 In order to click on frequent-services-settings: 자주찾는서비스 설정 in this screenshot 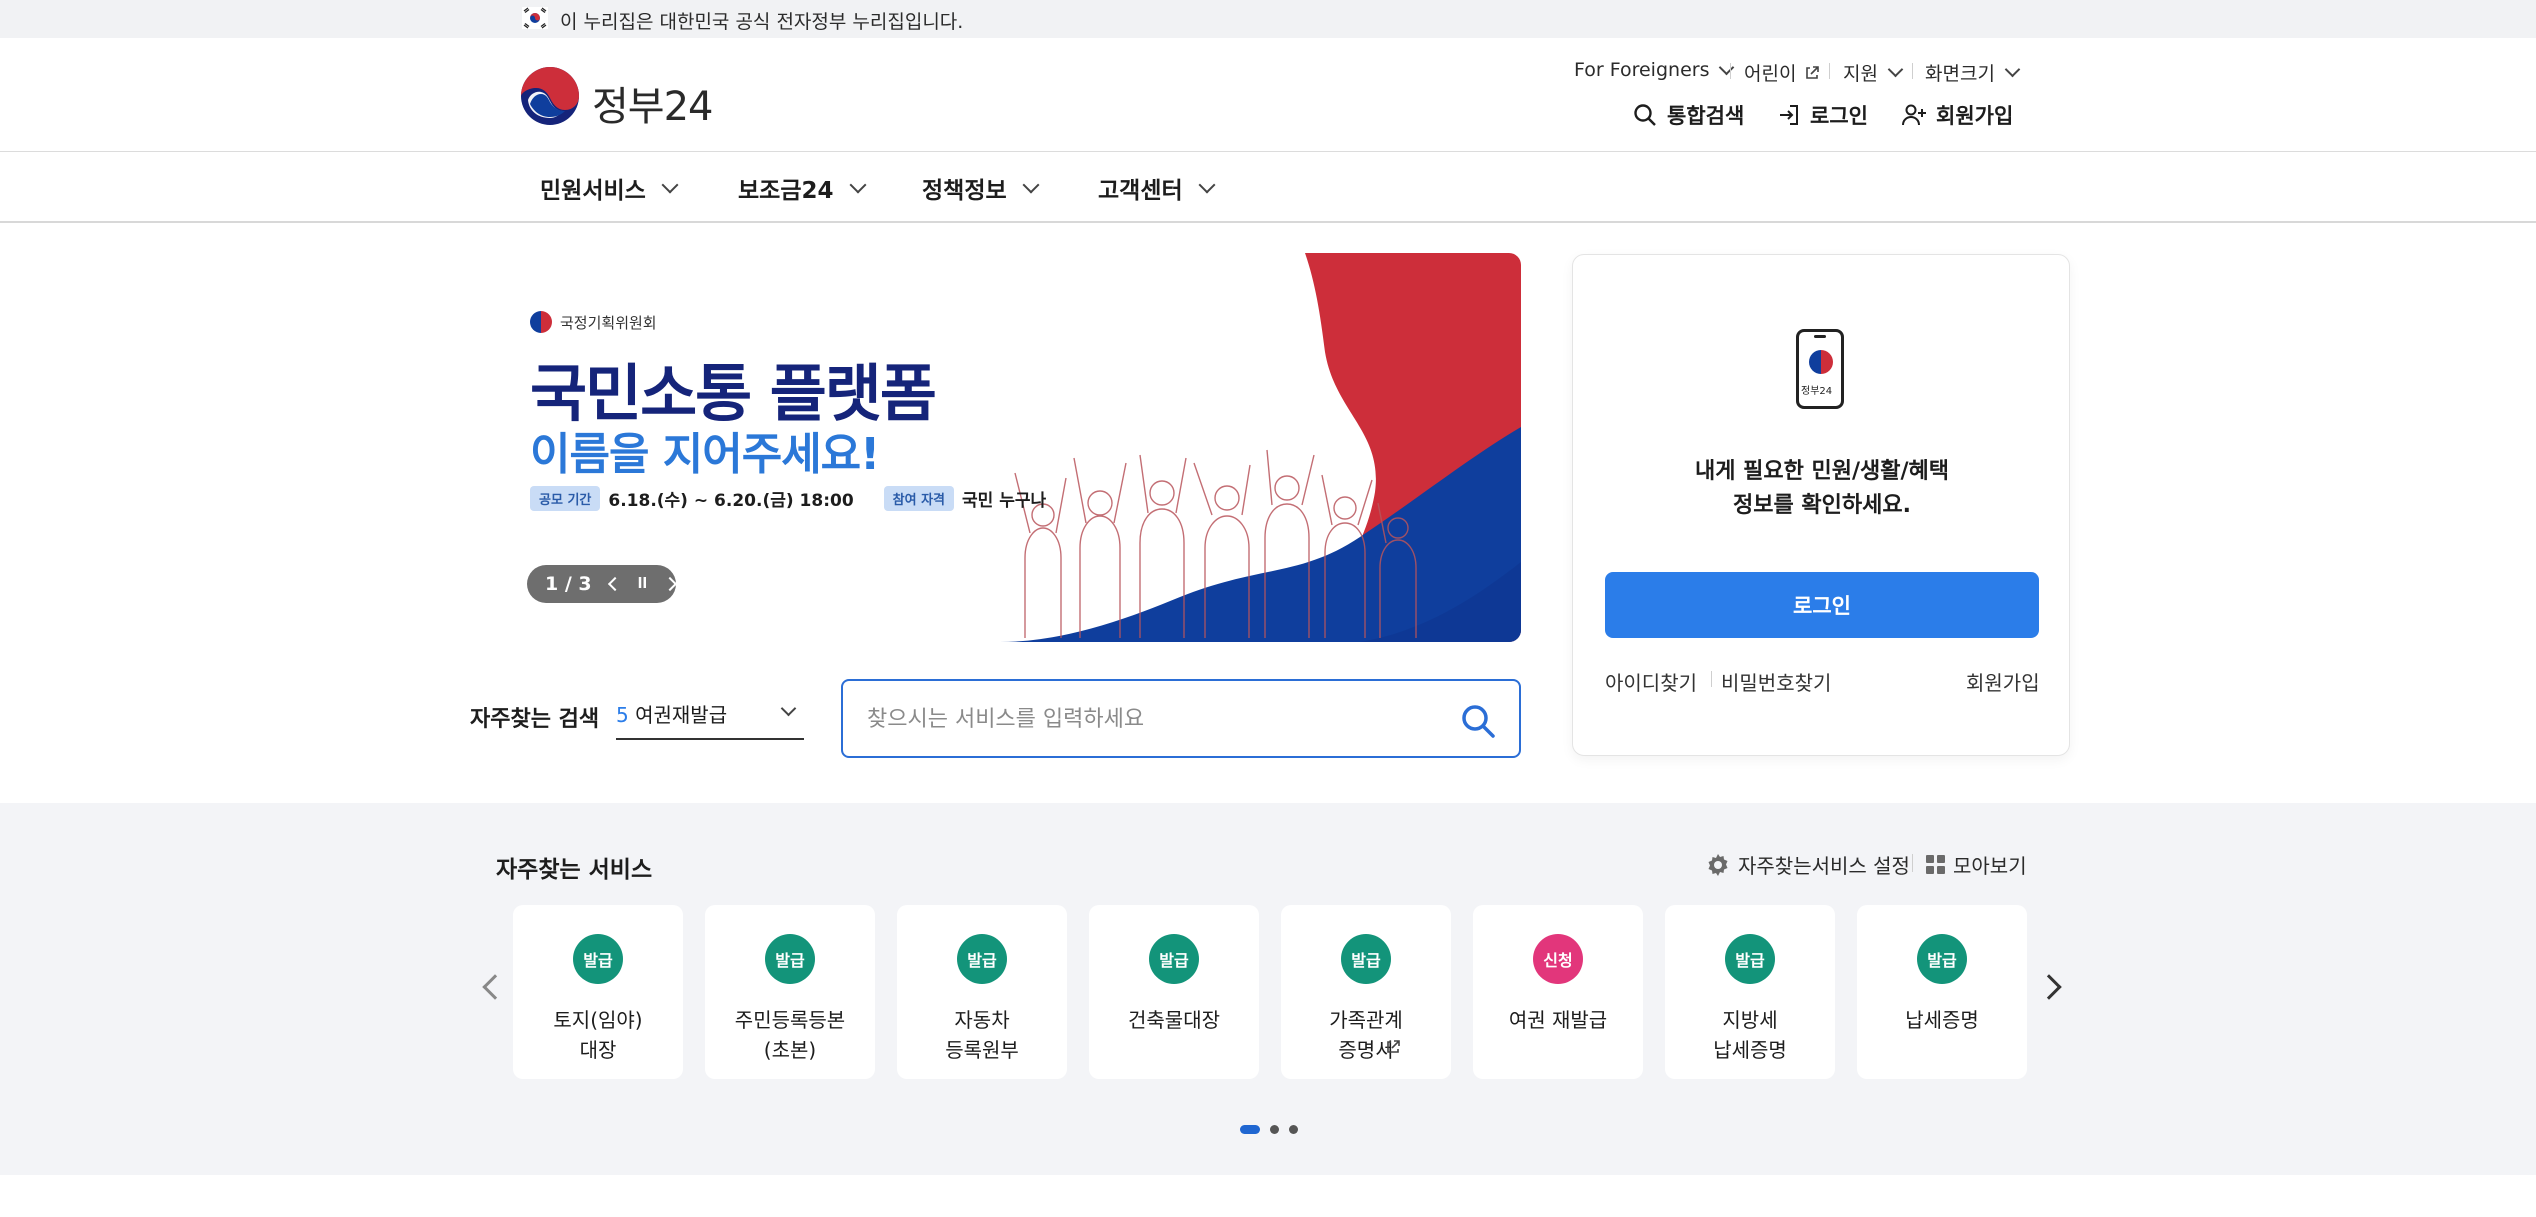, I will do `click(1808, 864)`.